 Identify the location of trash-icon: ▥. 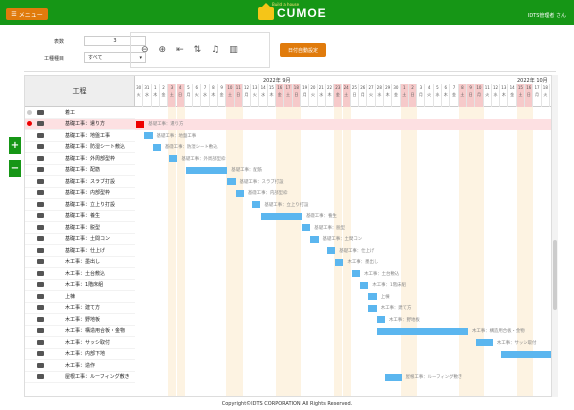
(233, 50).